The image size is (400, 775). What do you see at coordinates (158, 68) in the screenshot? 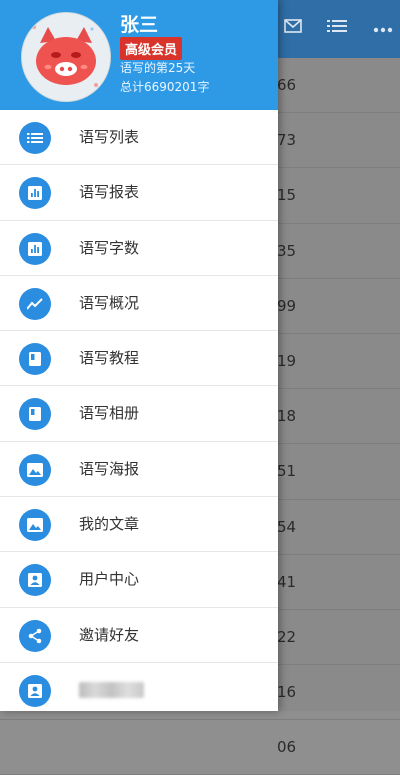
I see `days-count: 语写的第25天` at bounding box center [158, 68].